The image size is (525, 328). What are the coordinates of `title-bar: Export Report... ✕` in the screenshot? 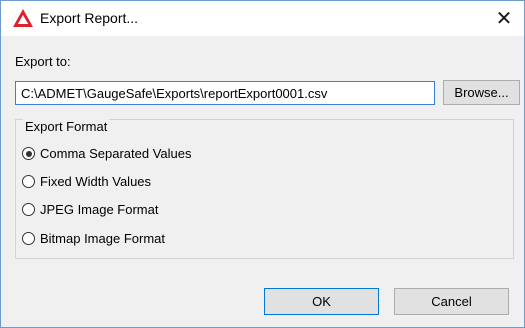 It's located at (262, 18).